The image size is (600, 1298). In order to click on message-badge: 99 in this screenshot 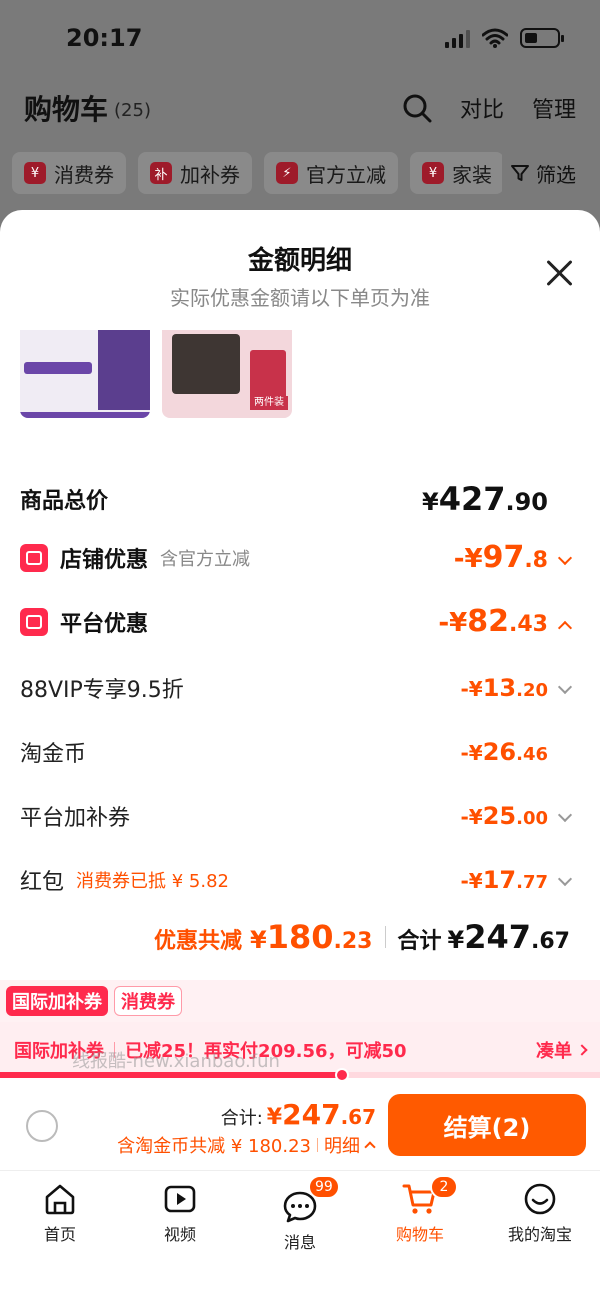, I will do `click(324, 1187)`.